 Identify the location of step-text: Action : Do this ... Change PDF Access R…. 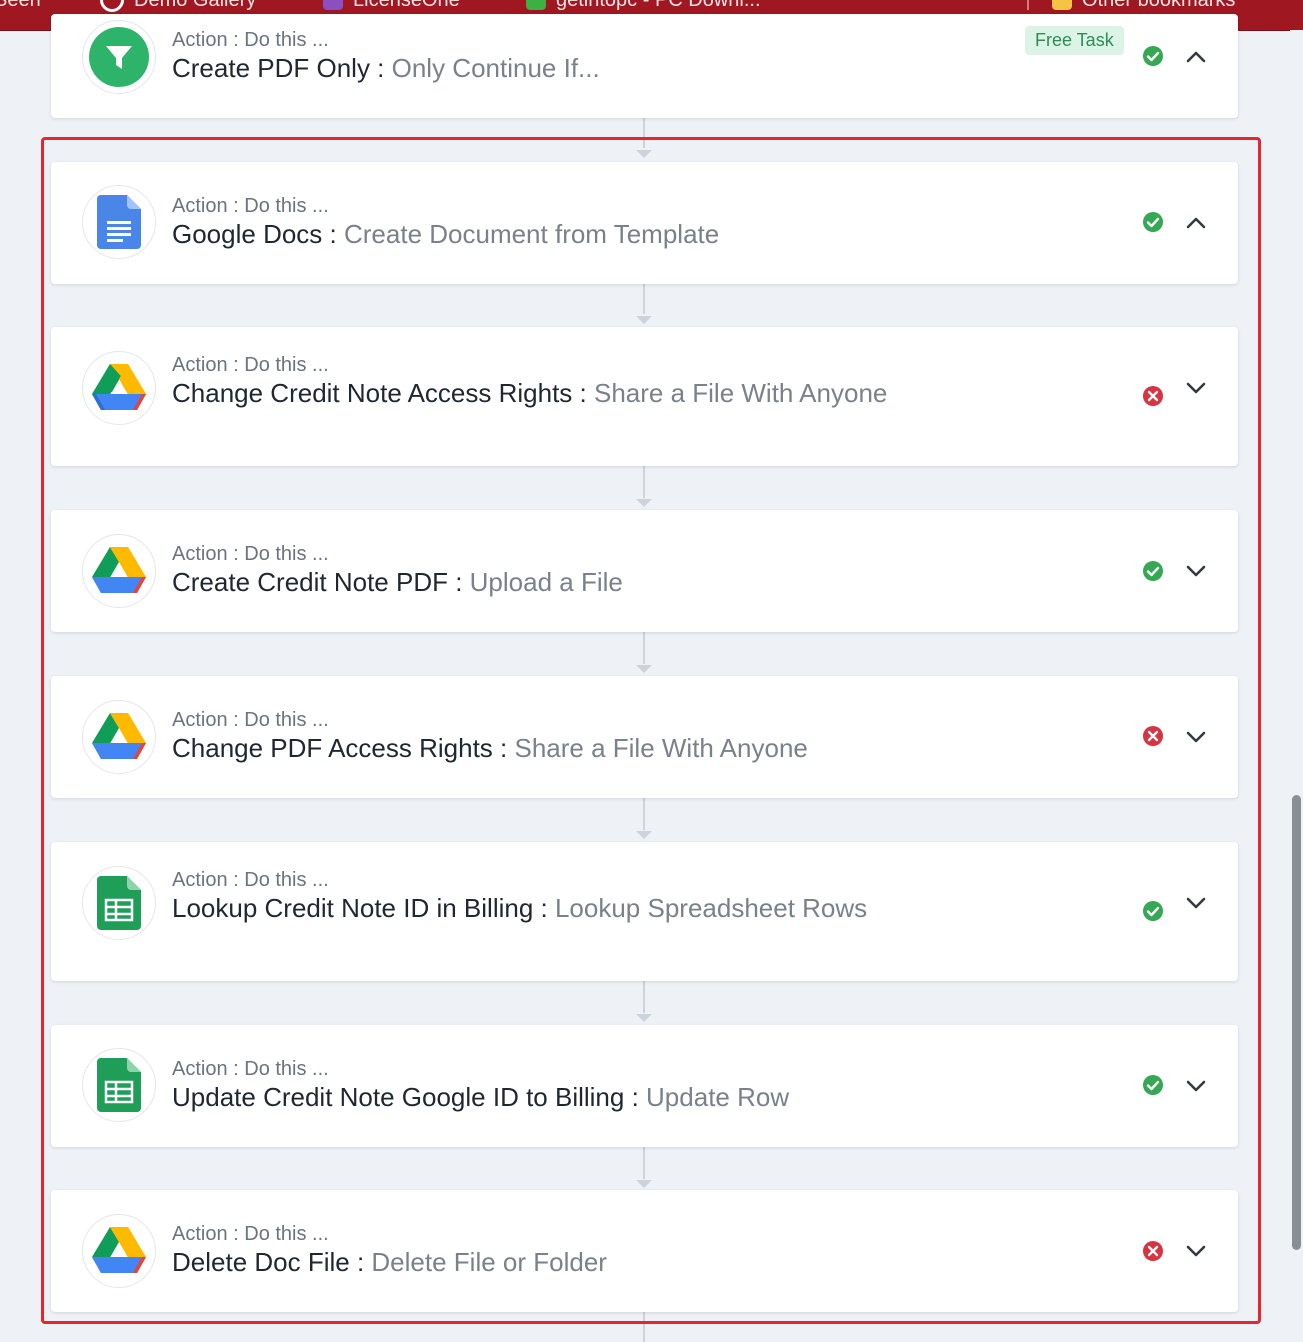
(532, 736).